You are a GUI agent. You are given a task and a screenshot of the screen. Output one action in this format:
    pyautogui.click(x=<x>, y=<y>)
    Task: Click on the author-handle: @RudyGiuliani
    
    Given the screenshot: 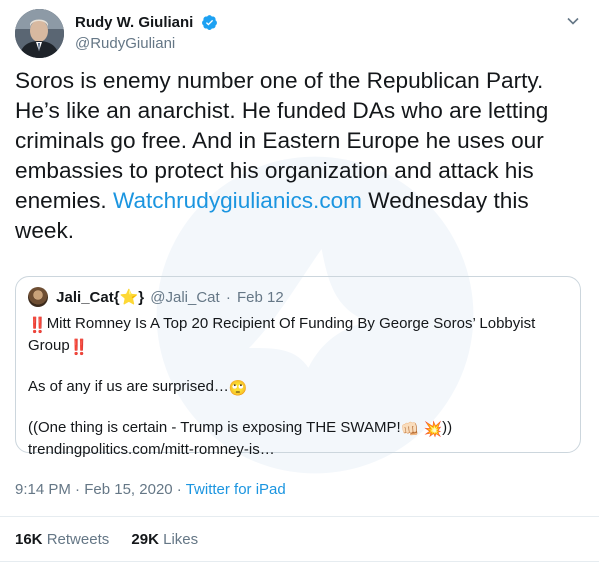 What is the action you would take?
    pyautogui.click(x=146, y=43)
    